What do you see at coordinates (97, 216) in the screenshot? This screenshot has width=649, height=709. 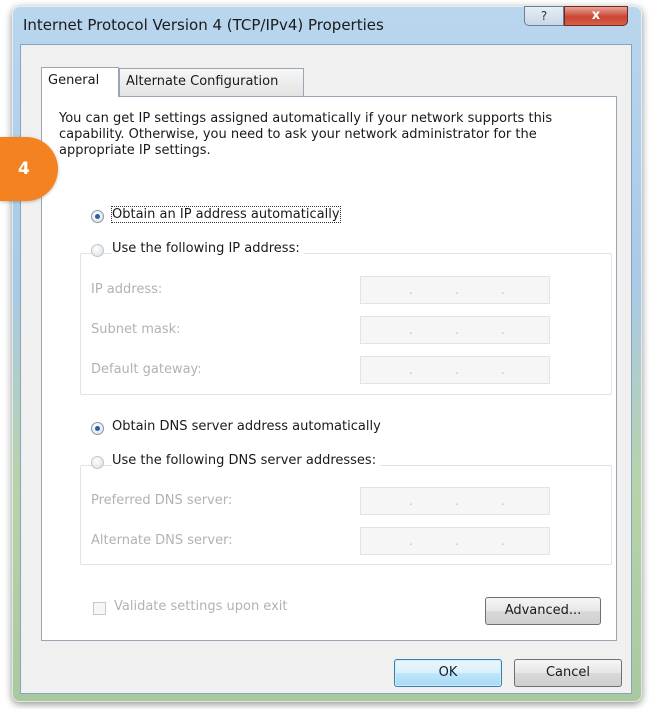 I see `obtain-ip-auto-radio` at bounding box center [97, 216].